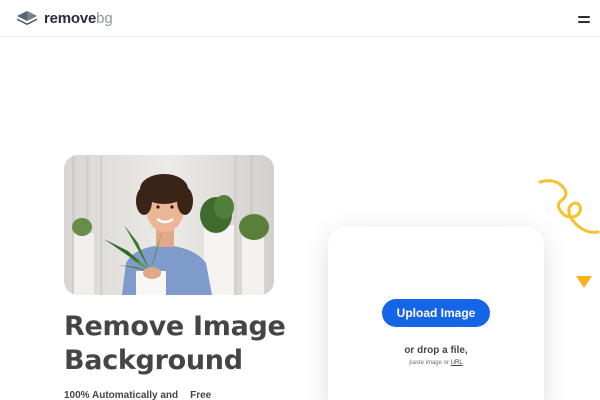 The image size is (600, 400). Describe the element at coordinates (457, 363) in the screenshot. I see `url-link: URL` at that location.